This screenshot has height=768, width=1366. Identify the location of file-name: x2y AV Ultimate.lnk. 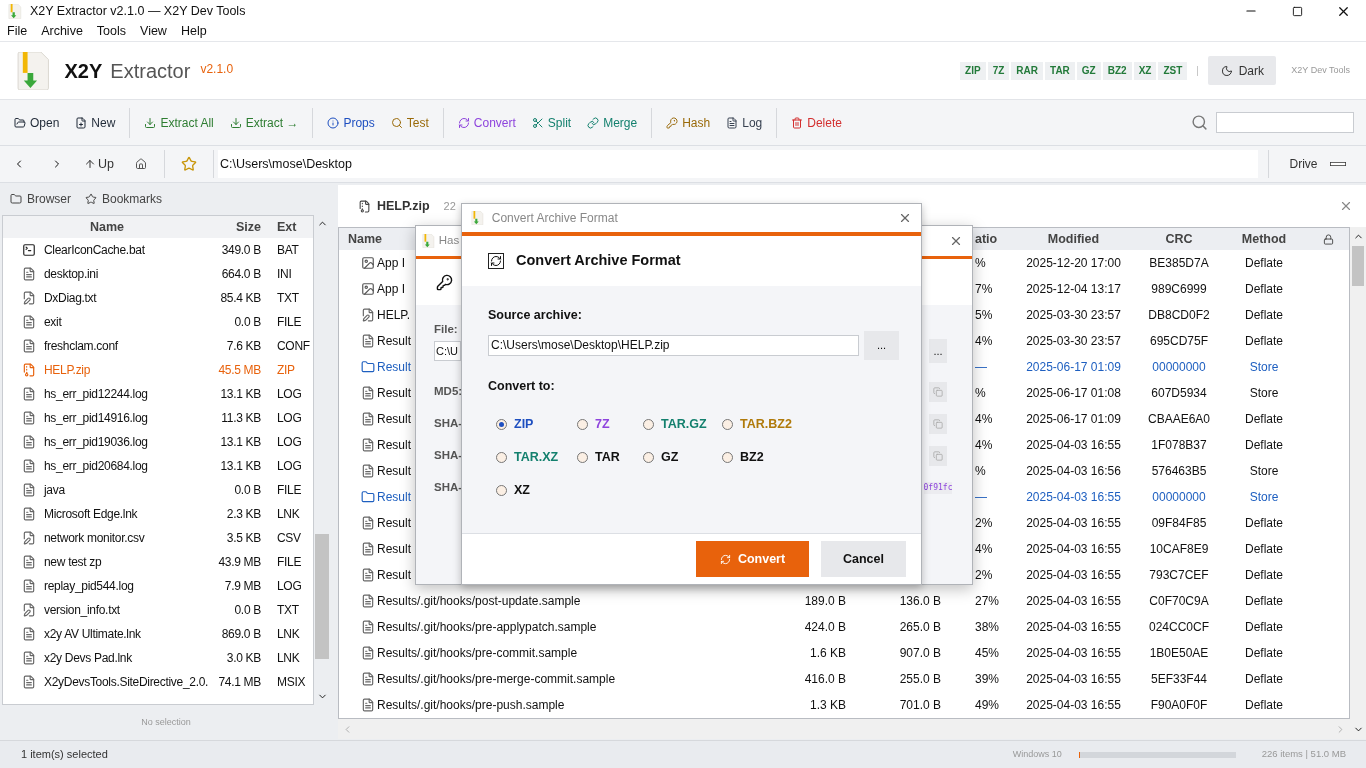
(128, 634).